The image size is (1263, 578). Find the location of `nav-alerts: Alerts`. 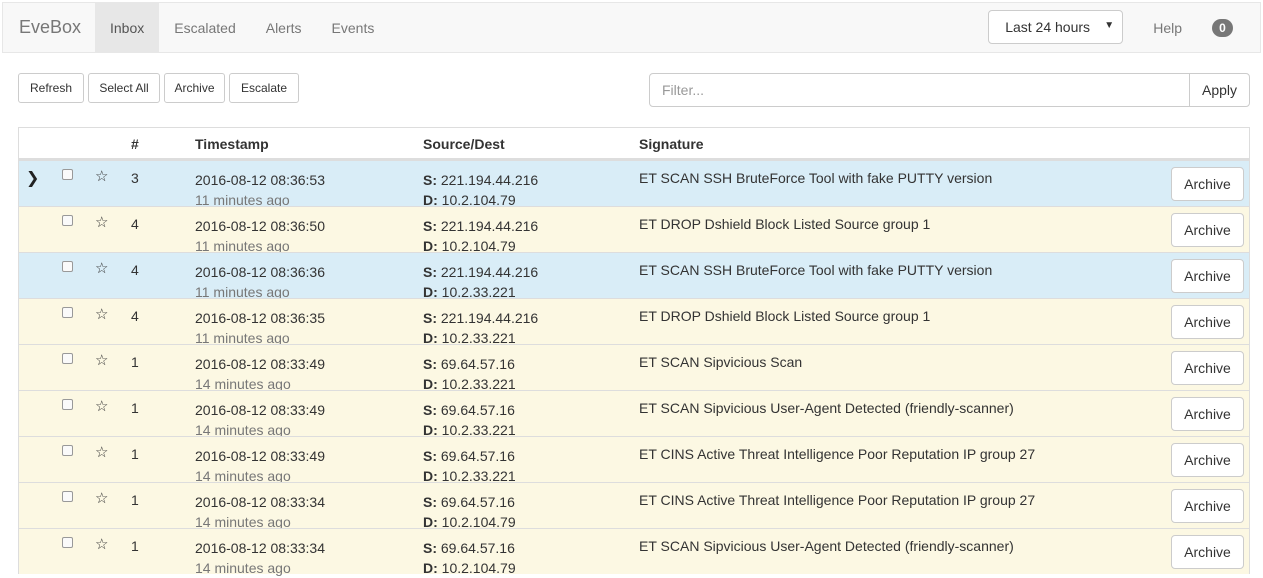

nav-alerts: Alerts is located at coordinates (284, 27).